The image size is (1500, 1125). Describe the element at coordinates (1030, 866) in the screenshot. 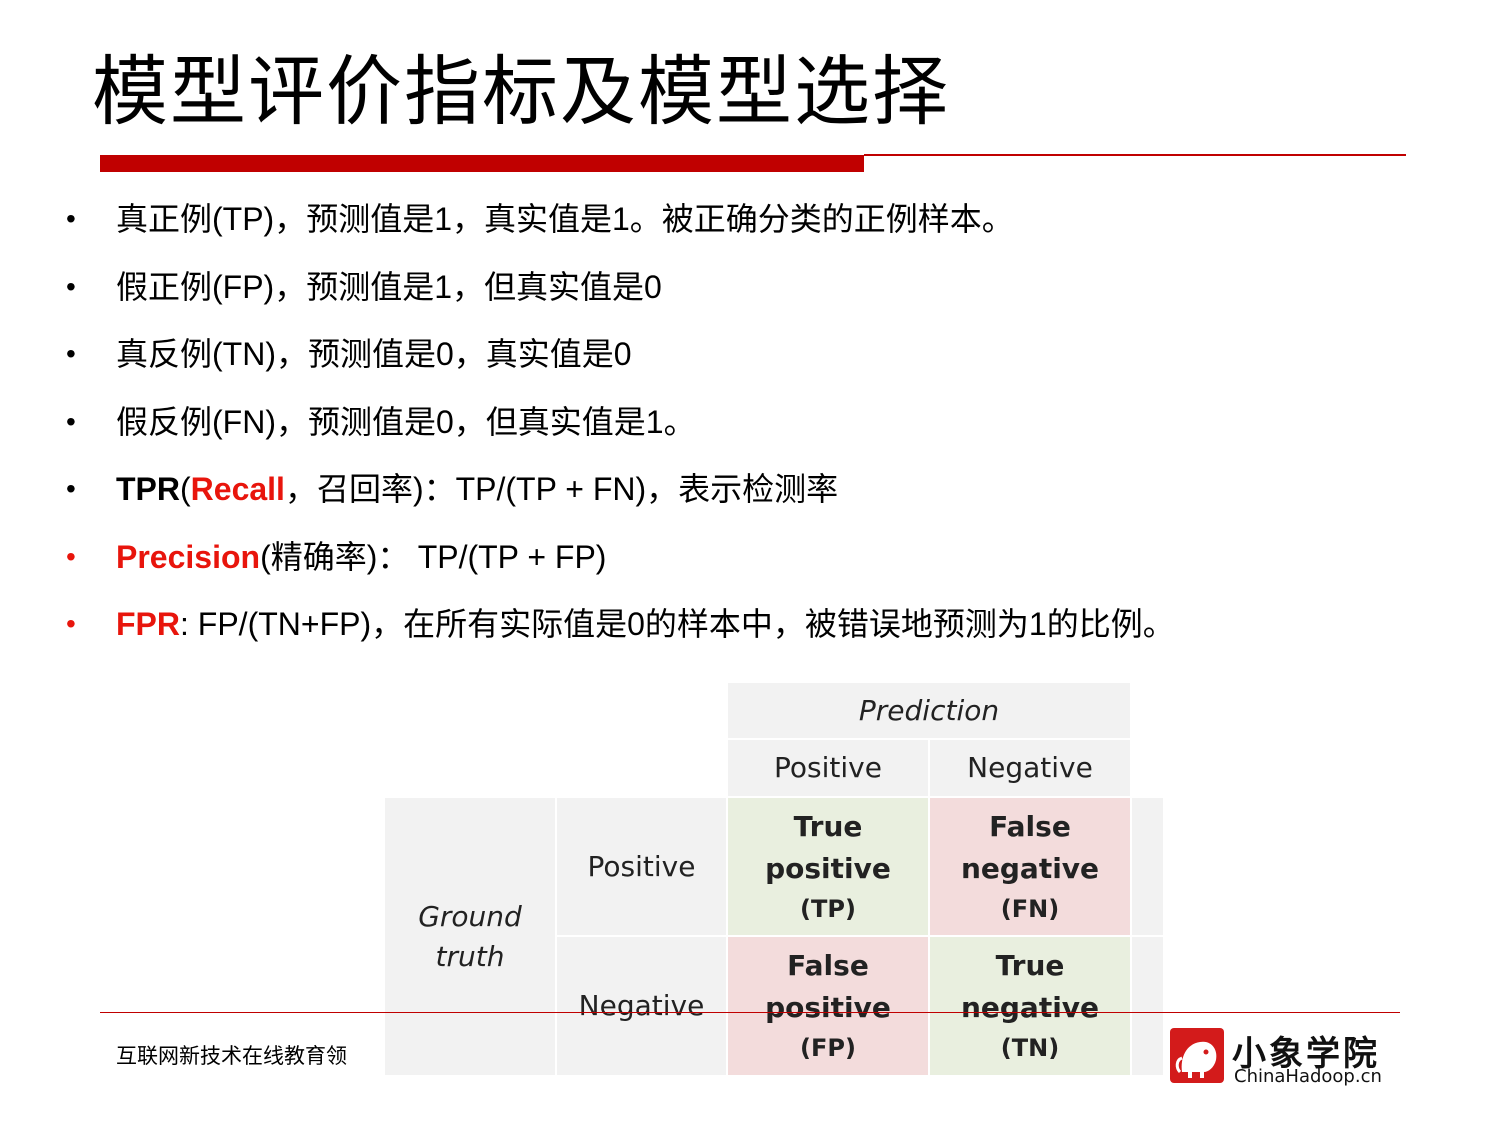

I see `cell-false-negative: False negative (FN)` at that location.